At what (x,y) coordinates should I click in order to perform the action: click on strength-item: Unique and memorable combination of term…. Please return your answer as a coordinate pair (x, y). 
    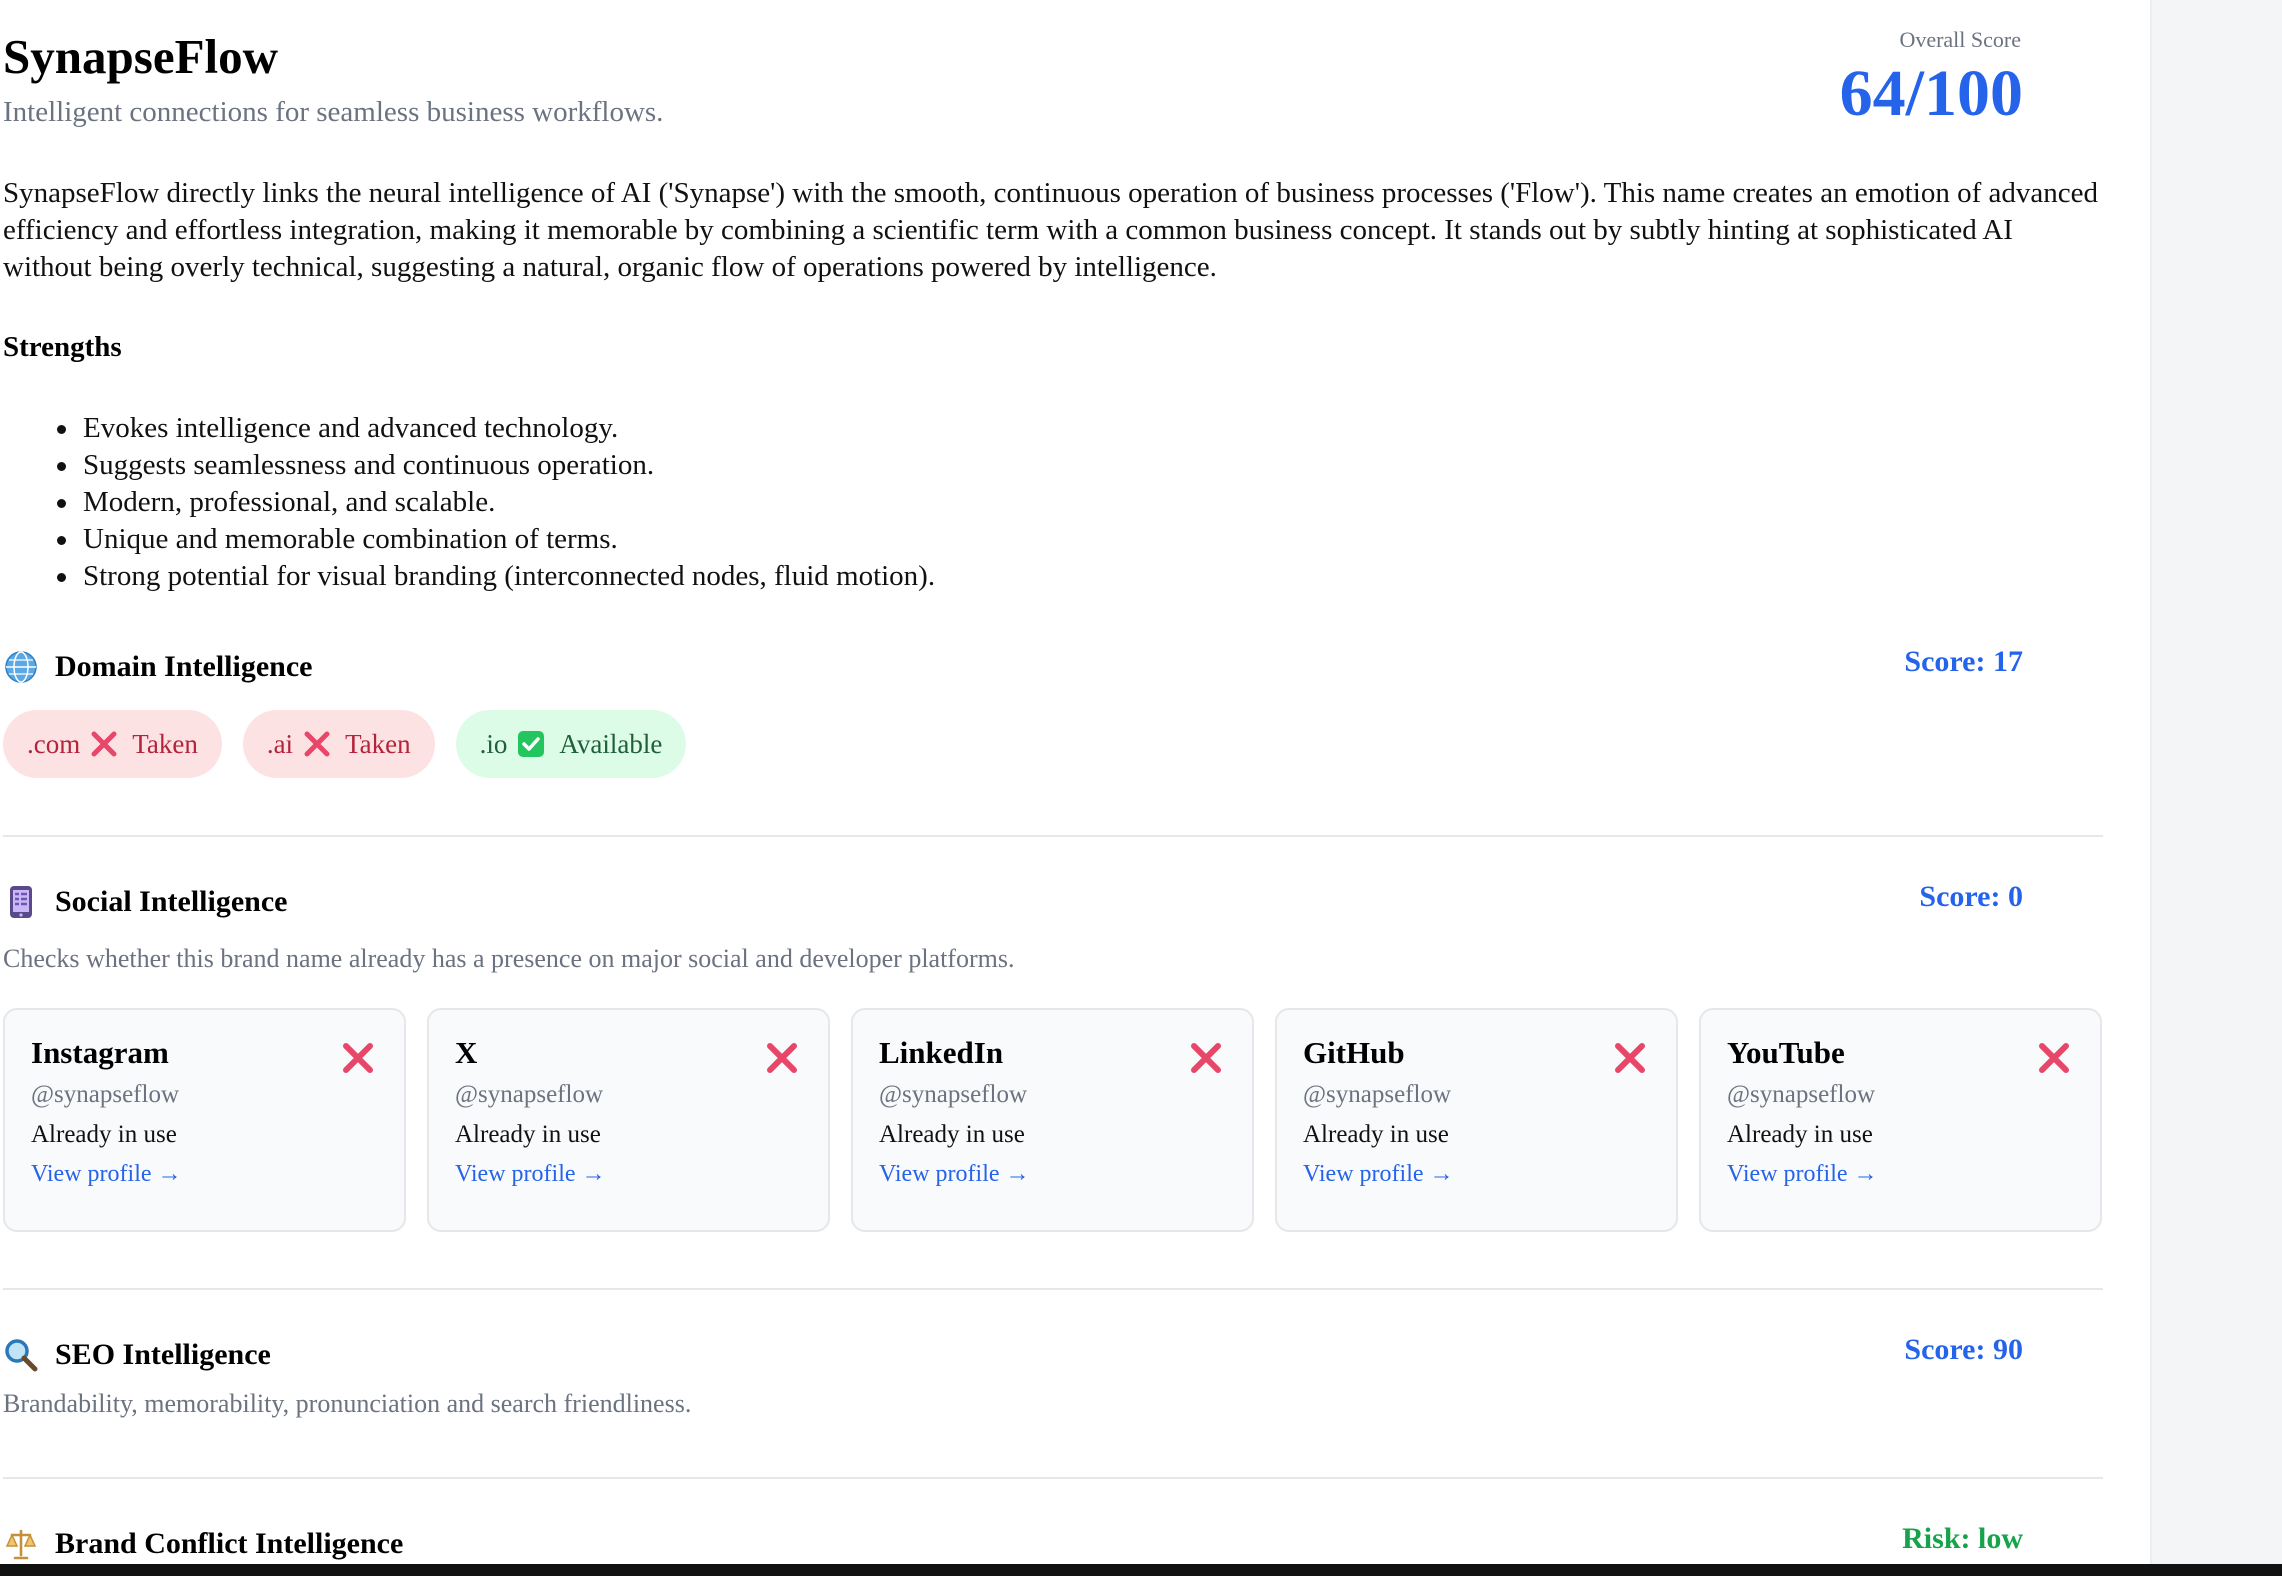
    Looking at the image, I should click on (495, 539).